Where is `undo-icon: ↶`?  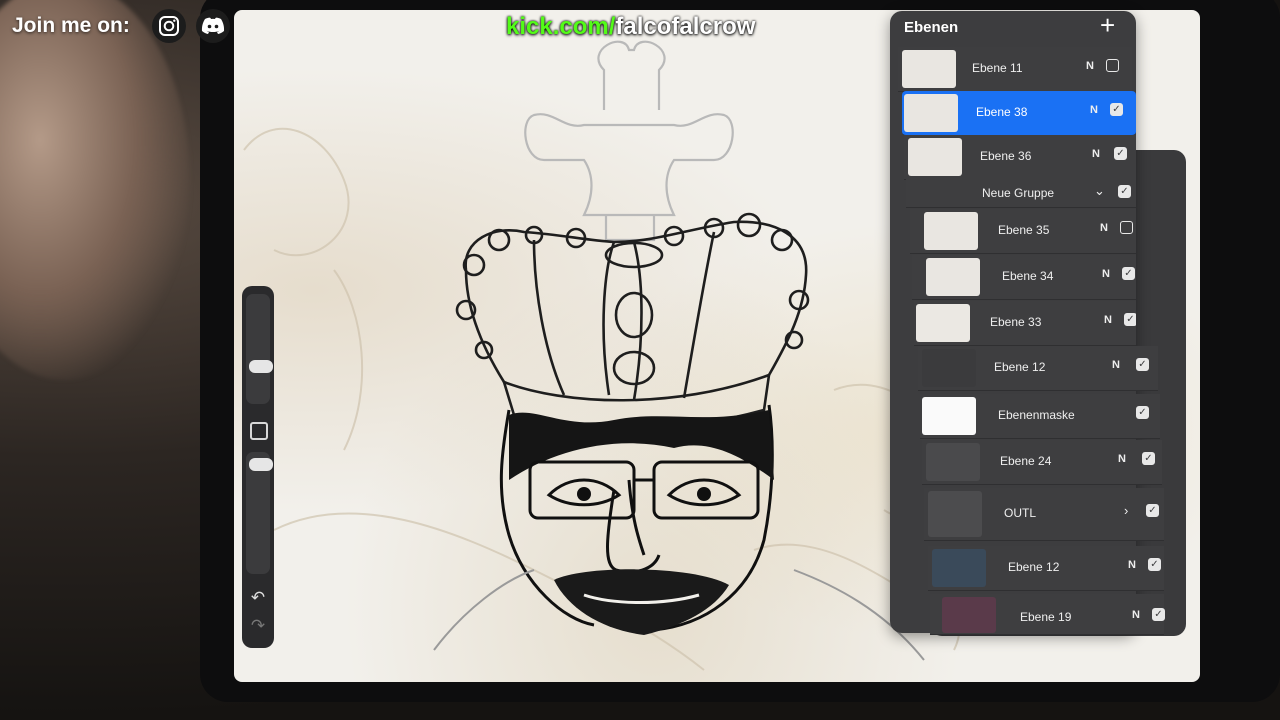
undo-icon: ↶ is located at coordinates (258, 598).